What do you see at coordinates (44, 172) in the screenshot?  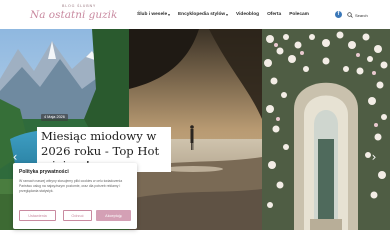 I see `cookie-title: Polityka prywatności` at bounding box center [44, 172].